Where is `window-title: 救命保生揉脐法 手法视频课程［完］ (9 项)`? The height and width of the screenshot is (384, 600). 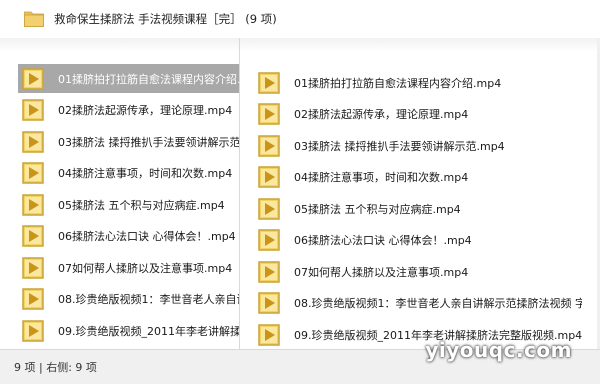 window-title: 救命保生揉脐法 手法视频课程［完］ (9 项) is located at coordinates (165, 19).